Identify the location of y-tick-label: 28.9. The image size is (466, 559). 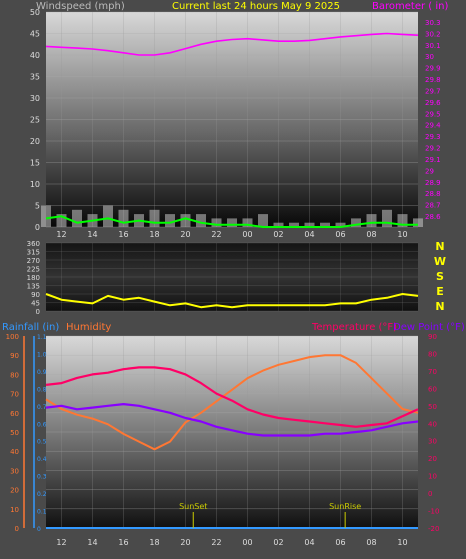
(433, 183).